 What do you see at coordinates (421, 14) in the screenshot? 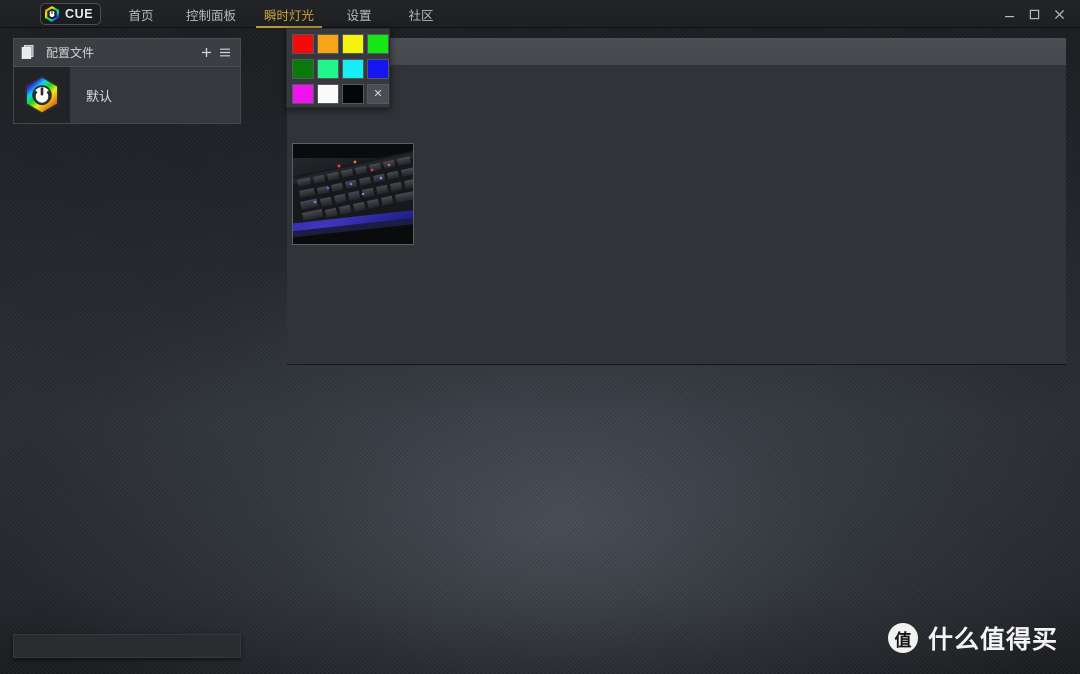
I see `tab-community: 社区` at bounding box center [421, 14].